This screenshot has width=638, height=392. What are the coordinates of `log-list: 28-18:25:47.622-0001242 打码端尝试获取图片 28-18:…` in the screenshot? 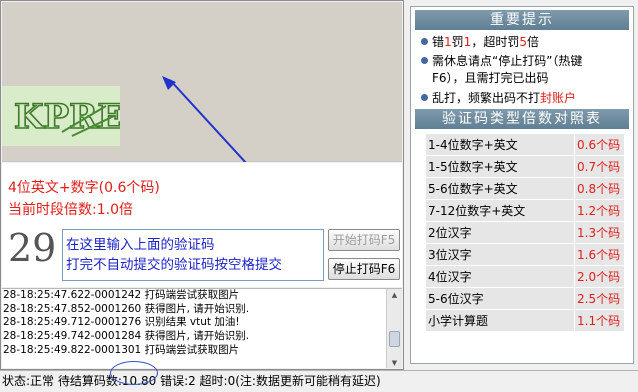 It's located at (202, 328).